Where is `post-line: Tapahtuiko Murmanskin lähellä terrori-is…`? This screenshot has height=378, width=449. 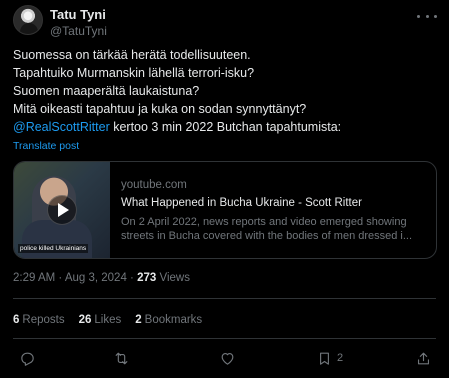 post-line: Tapahtuiko Murmanskin lähellä terrori-is… is located at coordinates (134, 73).